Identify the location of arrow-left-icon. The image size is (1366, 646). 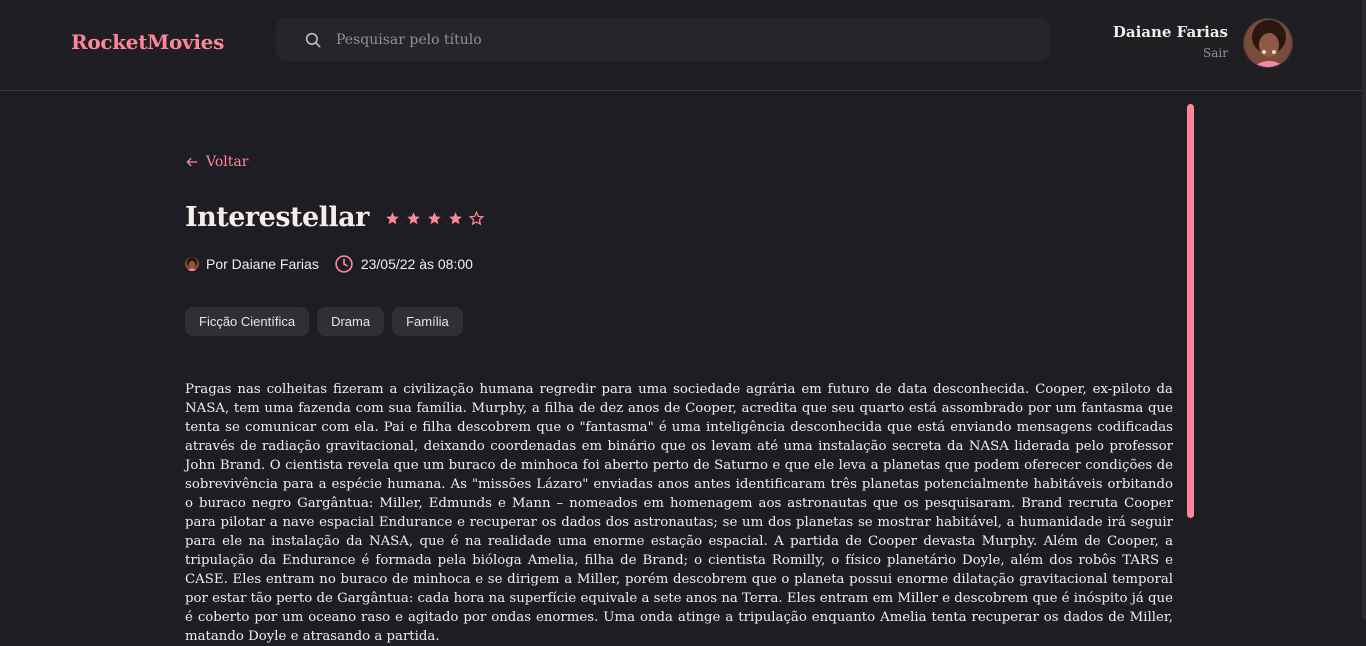
(192, 162).